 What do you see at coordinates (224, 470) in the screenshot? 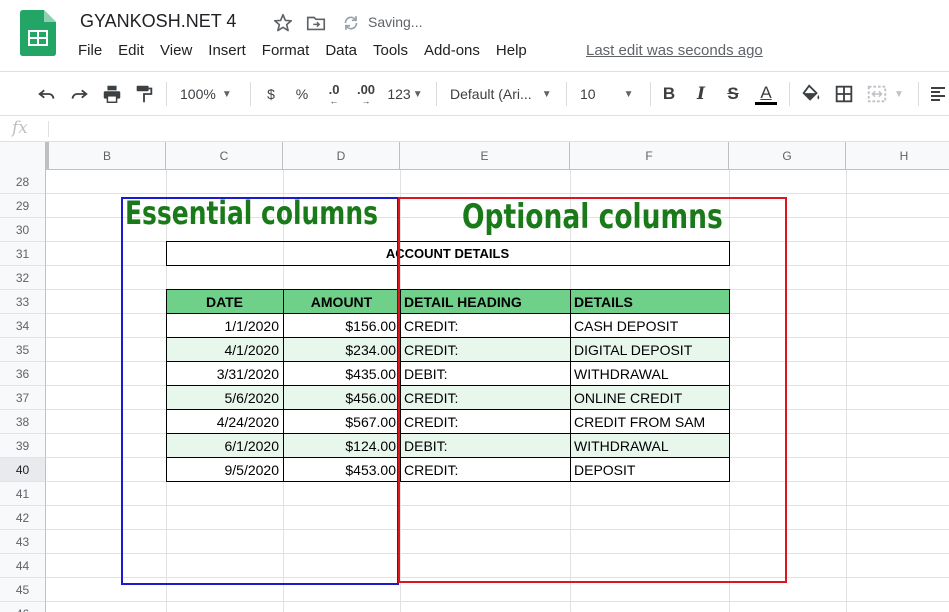
I see `table-cell: 9/5/2020` at bounding box center [224, 470].